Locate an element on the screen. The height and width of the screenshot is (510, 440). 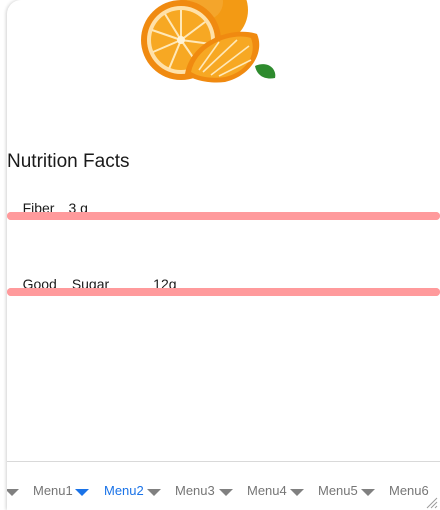
menu-item-5: Menu5 is located at coordinates (338, 490).